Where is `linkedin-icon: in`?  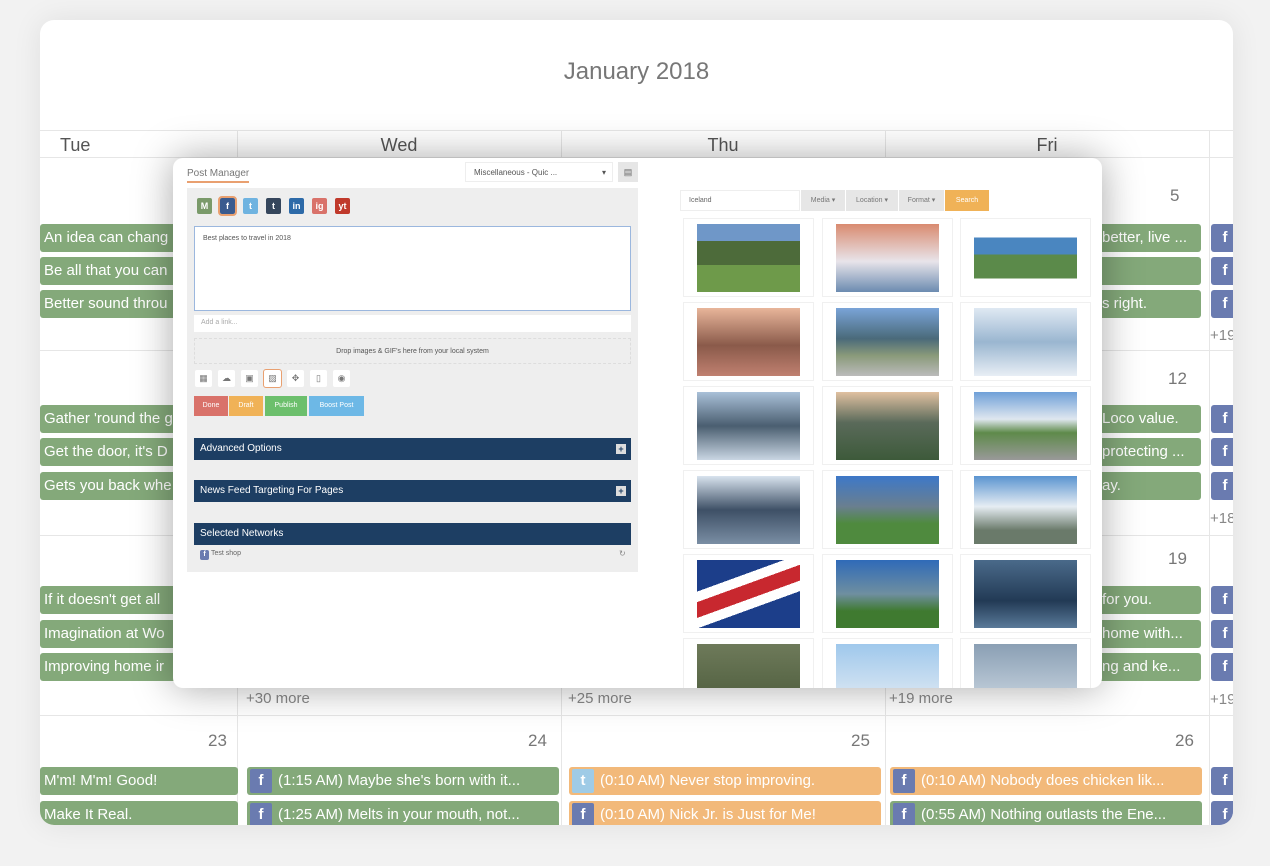 linkedin-icon: in is located at coordinates (296, 206).